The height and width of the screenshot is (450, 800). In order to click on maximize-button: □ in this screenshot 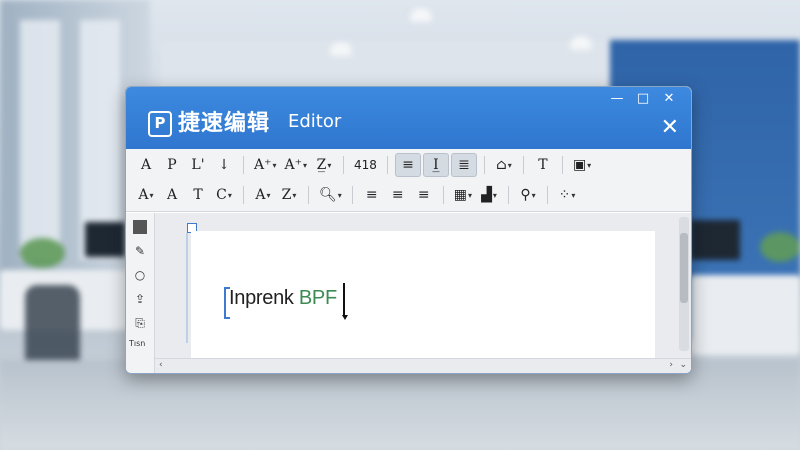, I will do `click(643, 98)`.